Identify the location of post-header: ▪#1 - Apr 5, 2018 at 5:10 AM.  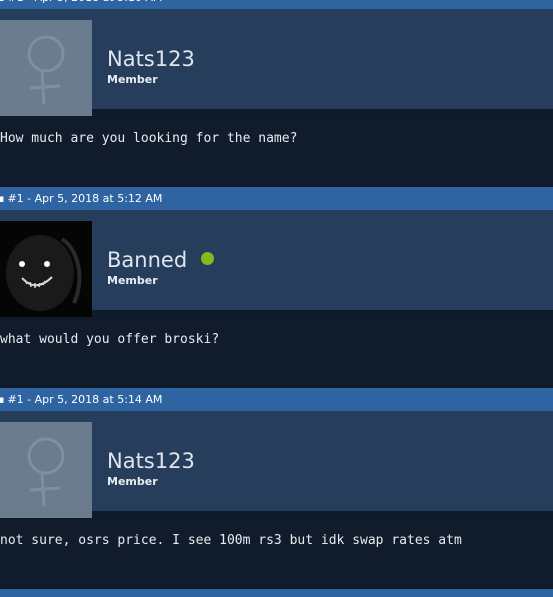
(276, 4).